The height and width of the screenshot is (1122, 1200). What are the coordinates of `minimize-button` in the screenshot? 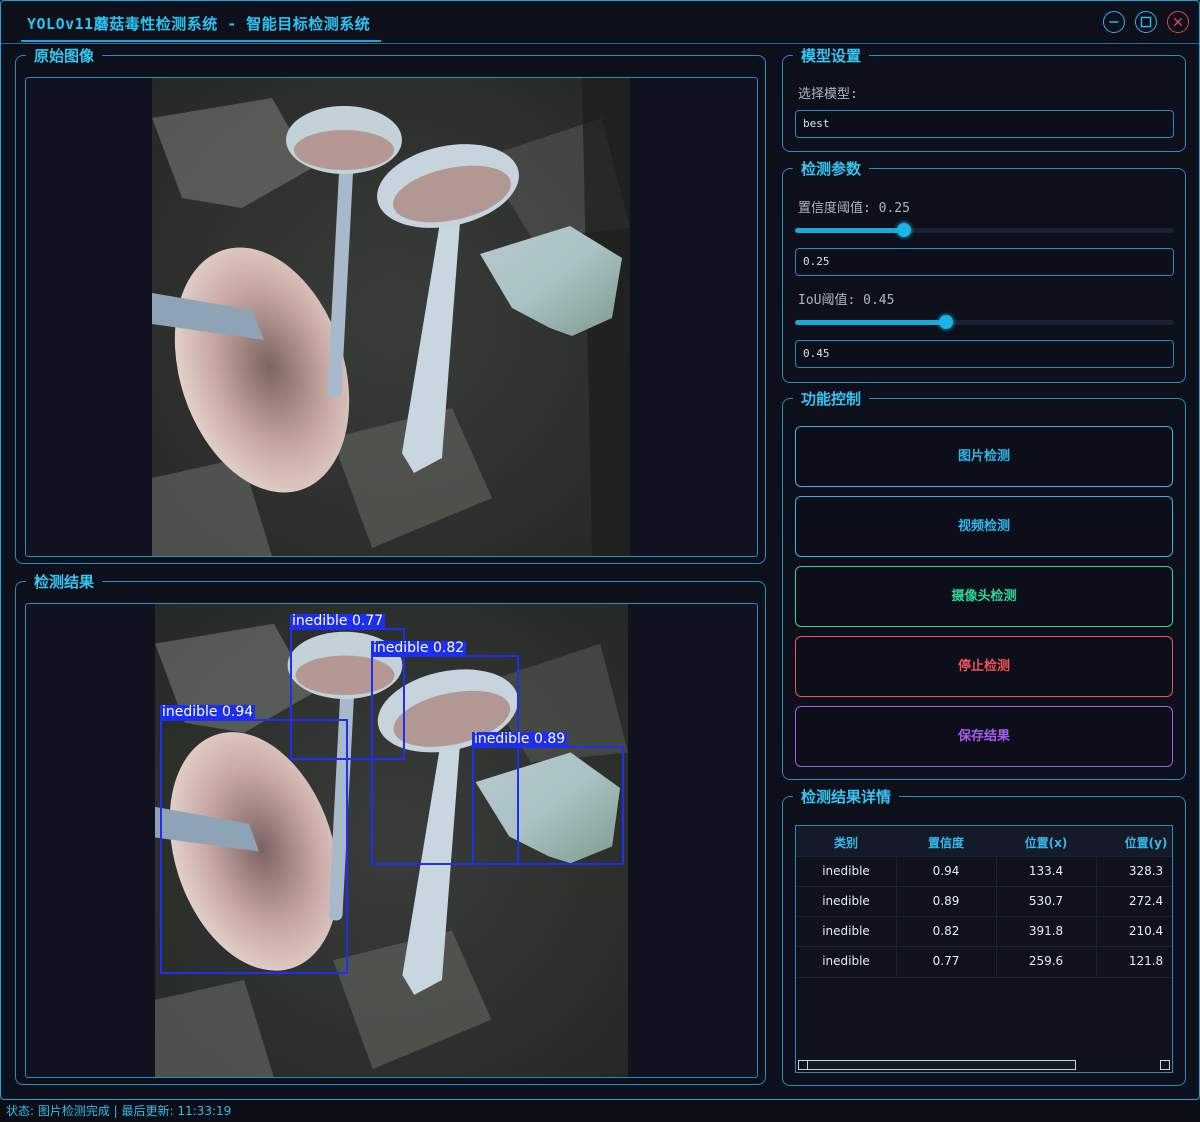 It's located at (1114, 22).